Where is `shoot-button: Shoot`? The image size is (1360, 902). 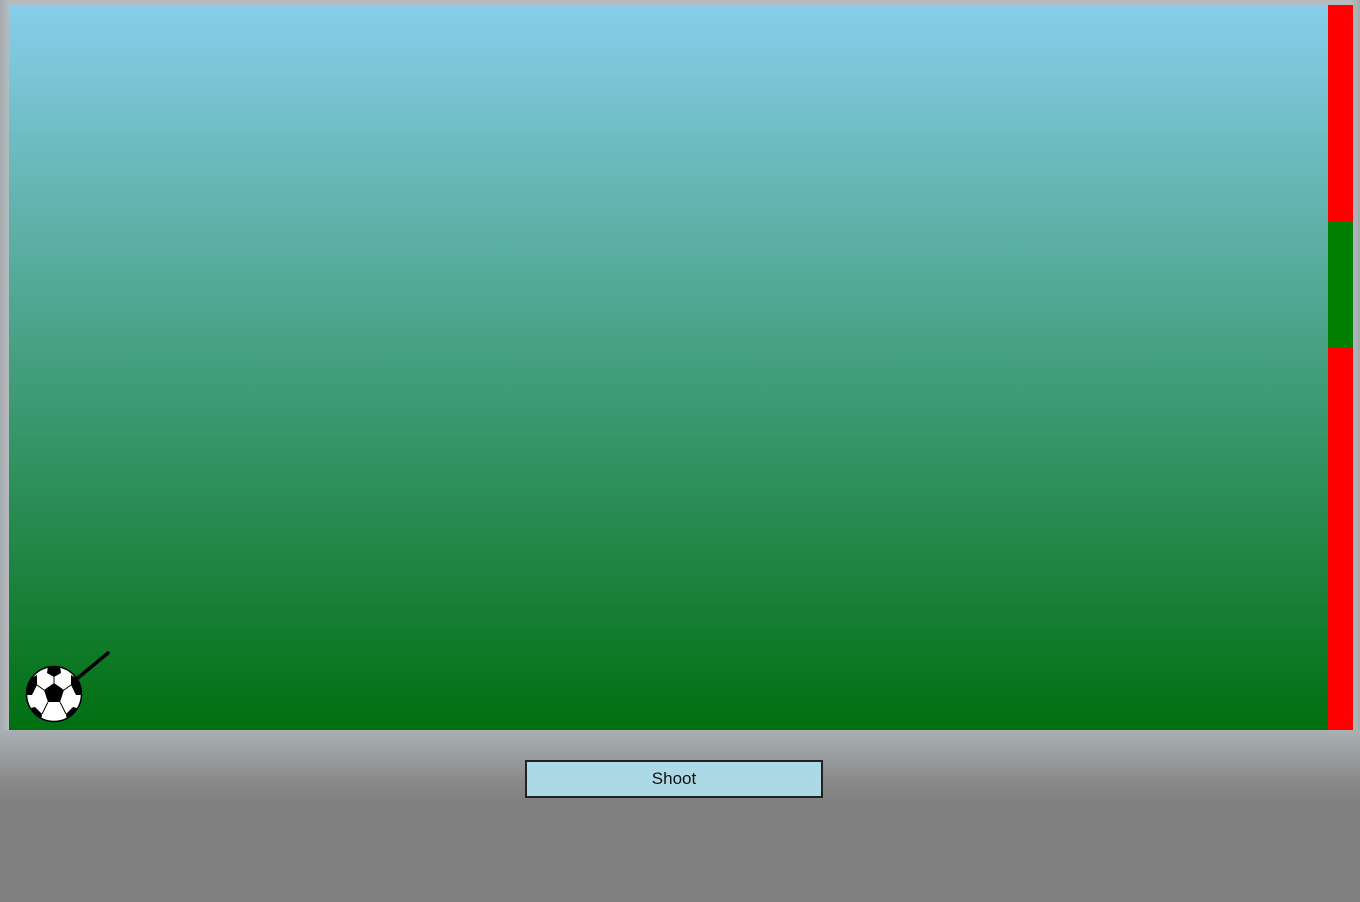 shoot-button: Shoot is located at coordinates (674, 779).